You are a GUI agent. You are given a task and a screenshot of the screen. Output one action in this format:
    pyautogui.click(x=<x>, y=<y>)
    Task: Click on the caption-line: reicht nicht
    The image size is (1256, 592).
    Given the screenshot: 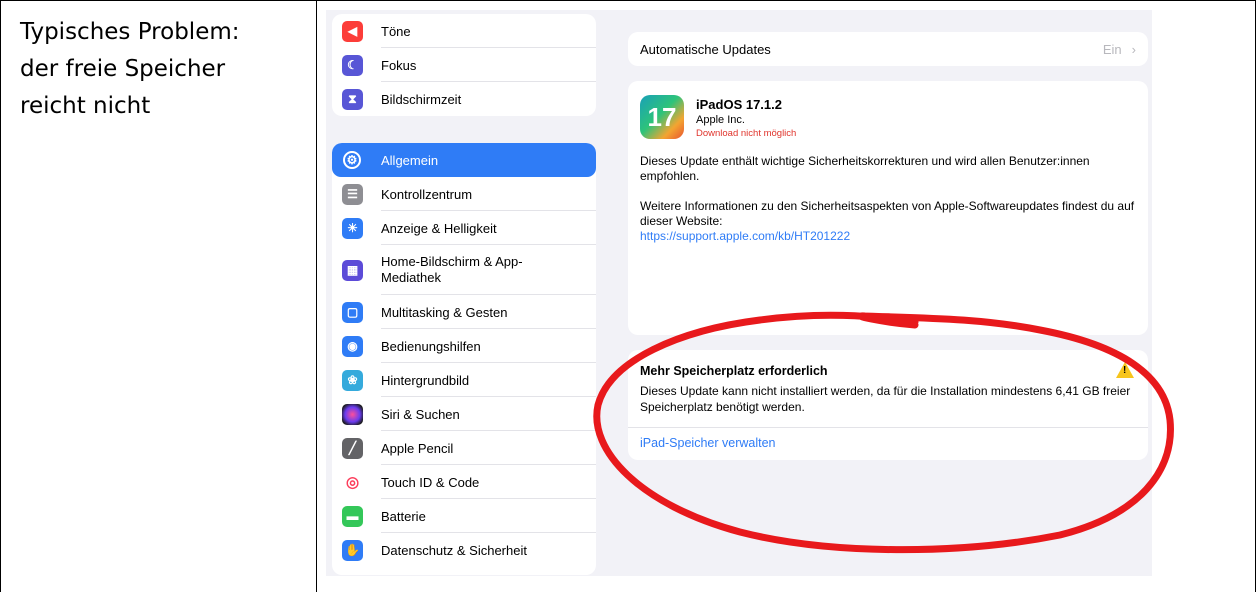 What is the action you would take?
    pyautogui.click(x=85, y=106)
    